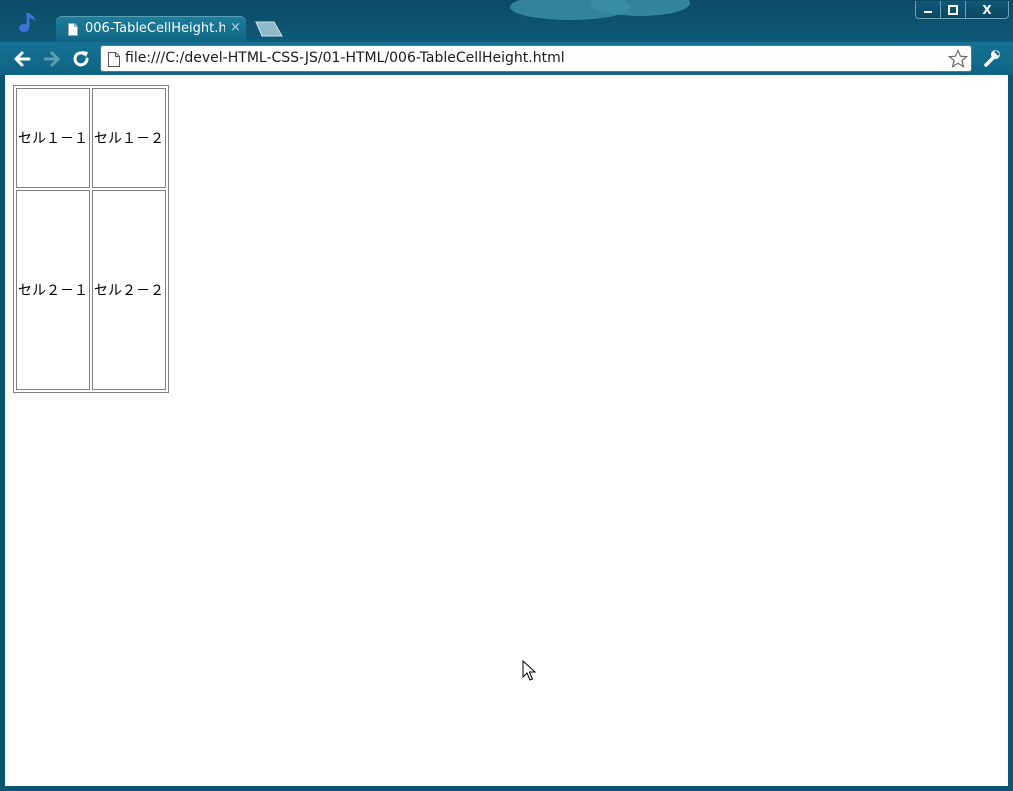  Describe the element at coordinates (529, 670) in the screenshot. I see `mouse-cursor-icon` at that location.